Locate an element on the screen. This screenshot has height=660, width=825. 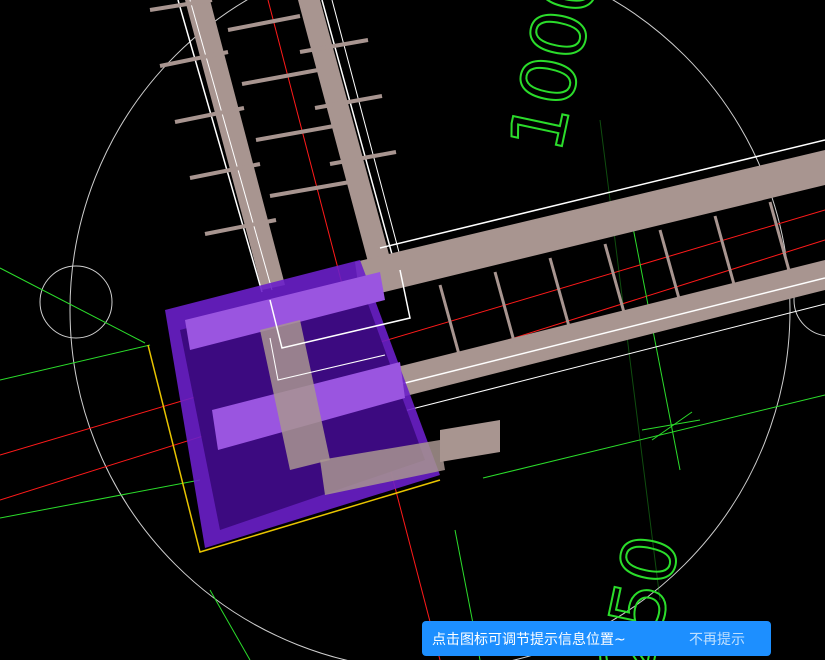
dimension-label-1000: 1000 is located at coordinates (554, 79).